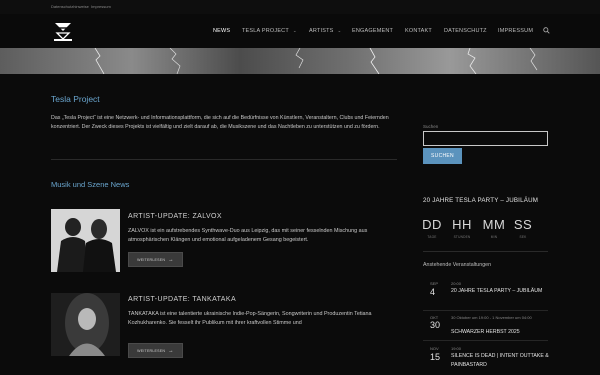 The width and height of the screenshot is (600, 375). I want to click on event-title: 20 JAHRE TESLA PARTY – JUBILÄUM, so click(501, 291).